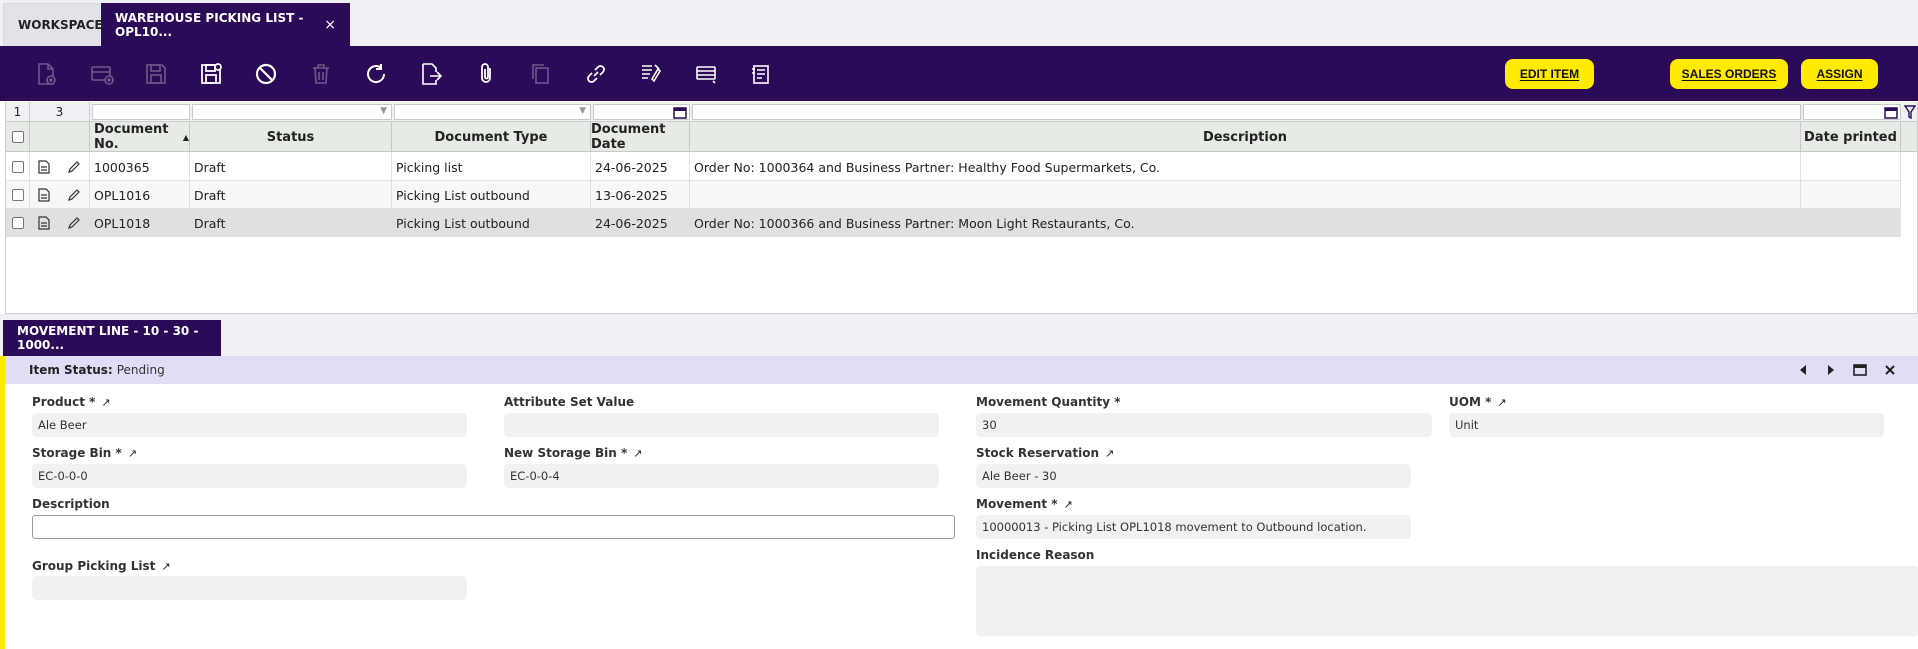  I want to click on filter-date-printed, so click(1852, 112).